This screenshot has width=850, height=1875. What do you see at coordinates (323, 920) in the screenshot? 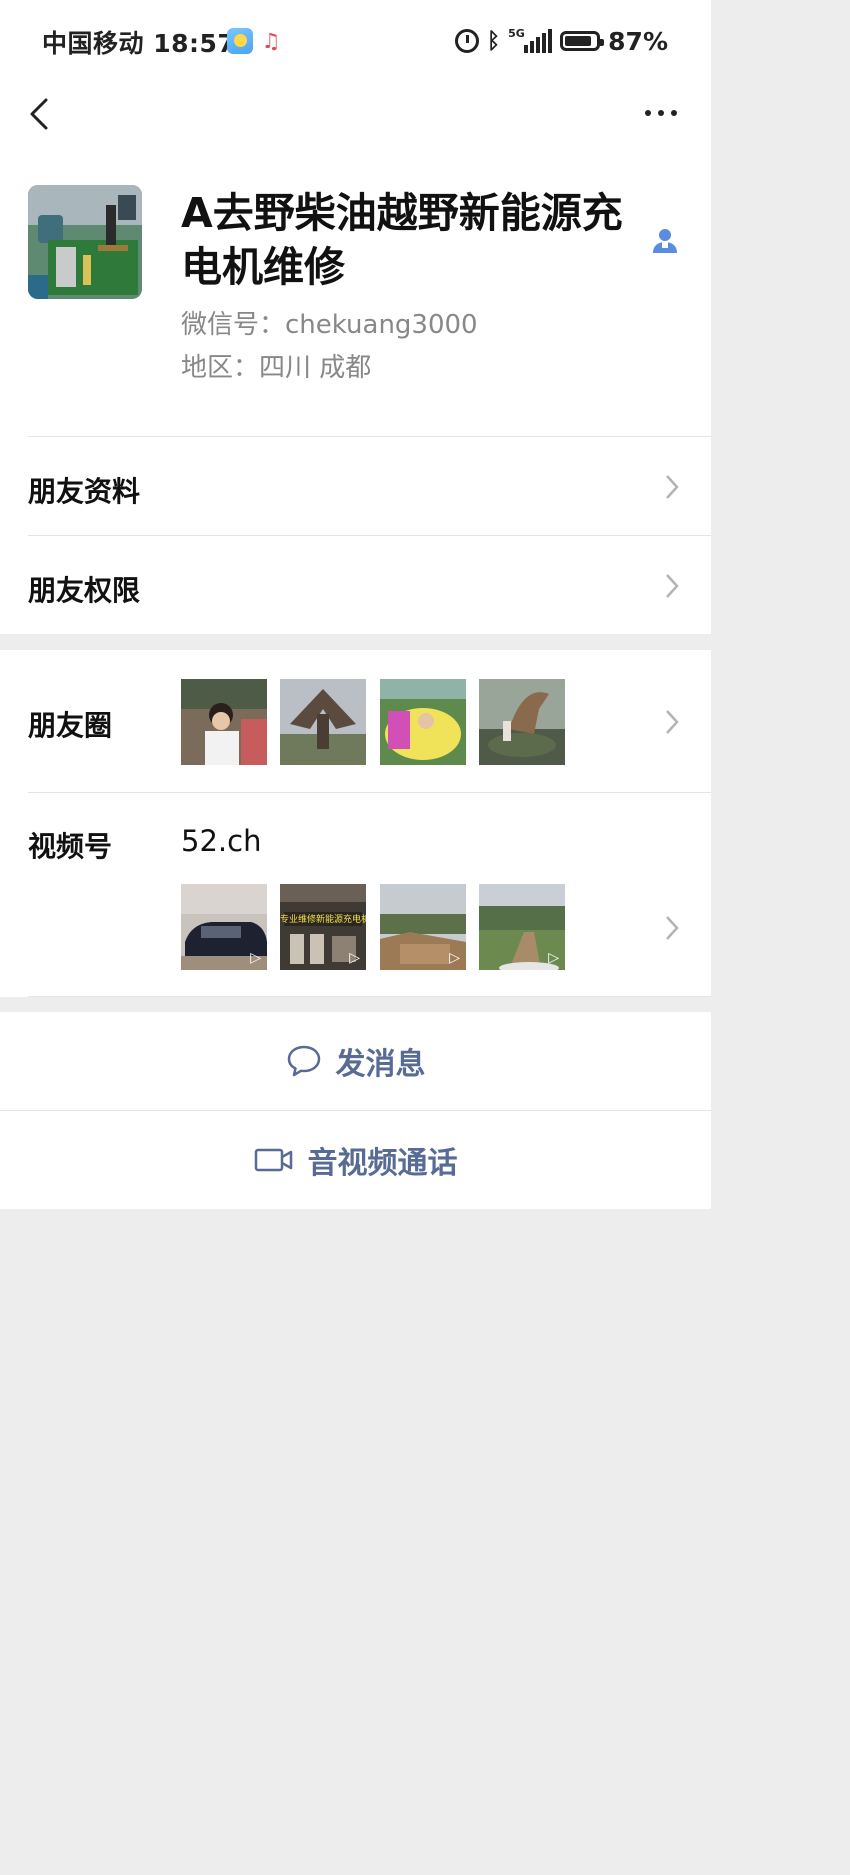
I see `video-thumb-caption: 专业维修新能源充电机` at bounding box center [323, 920].